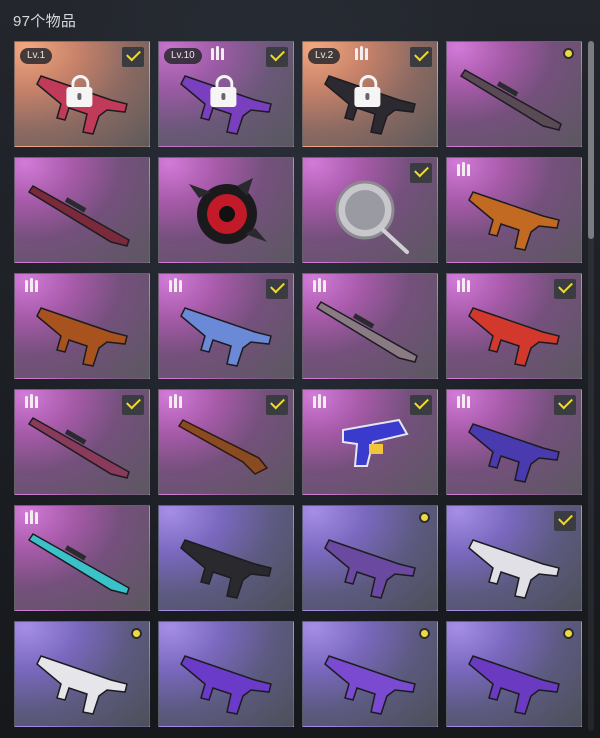 This screenshot has height=738, width=600. Describe the element at coordinates (45, 21) in the screenshot. I see `item-count-label: 97个物品` at that location.